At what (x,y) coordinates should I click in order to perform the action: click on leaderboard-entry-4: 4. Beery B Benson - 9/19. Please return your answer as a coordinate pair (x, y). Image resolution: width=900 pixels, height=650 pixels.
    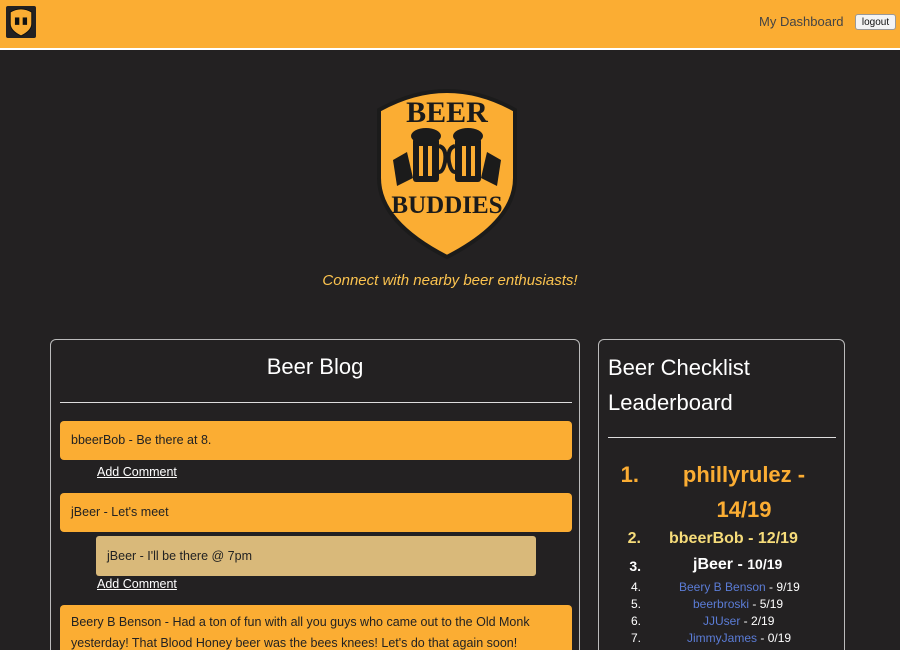
    Looking at the image, I should click on (713, 587).